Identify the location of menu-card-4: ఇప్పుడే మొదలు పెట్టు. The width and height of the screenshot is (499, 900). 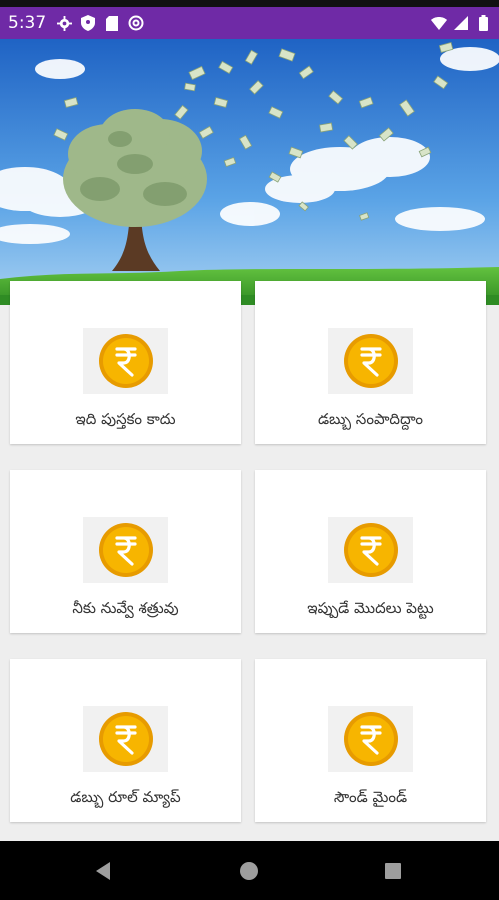
(370, 551).